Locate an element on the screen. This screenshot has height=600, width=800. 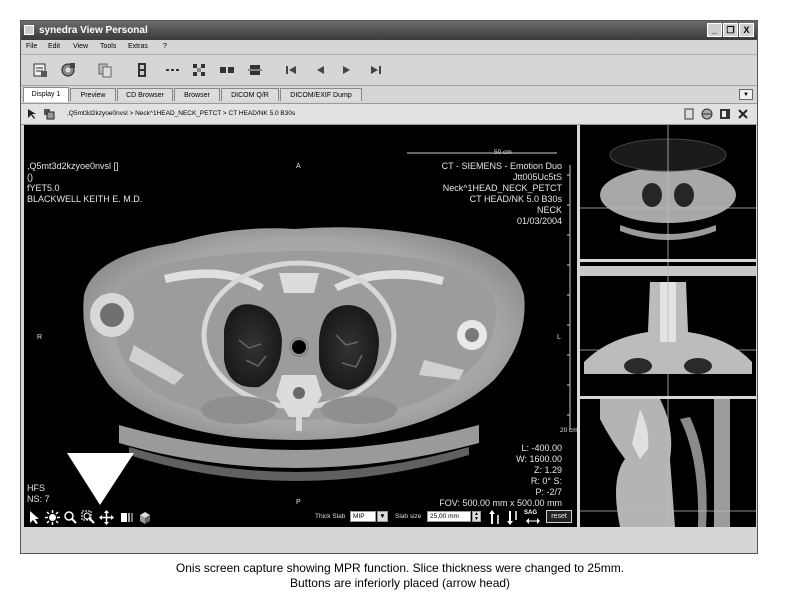
position-value: P: -2/7 is located at coordinates (548, 492).